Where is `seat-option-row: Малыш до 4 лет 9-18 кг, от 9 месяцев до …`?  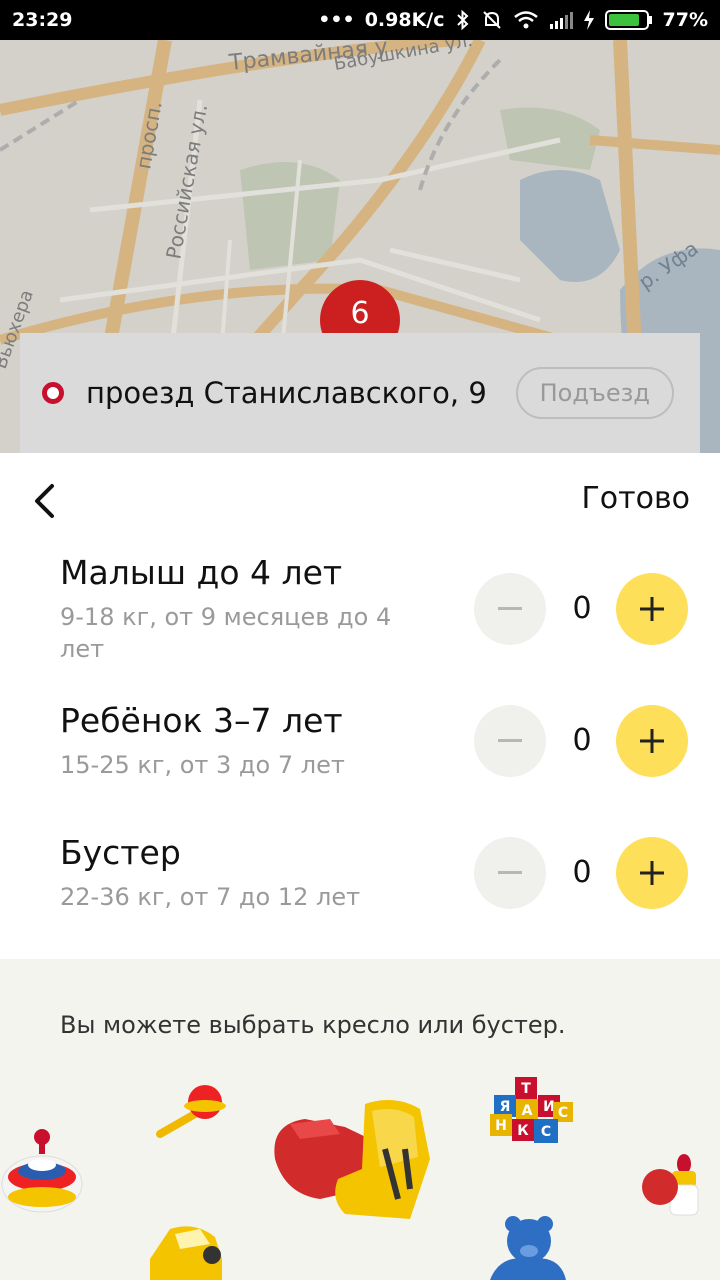 seat-option-row: Малыш до 4 лет 9-18 кг, от 9 месяцев до … is located at coordinates (360, 618).